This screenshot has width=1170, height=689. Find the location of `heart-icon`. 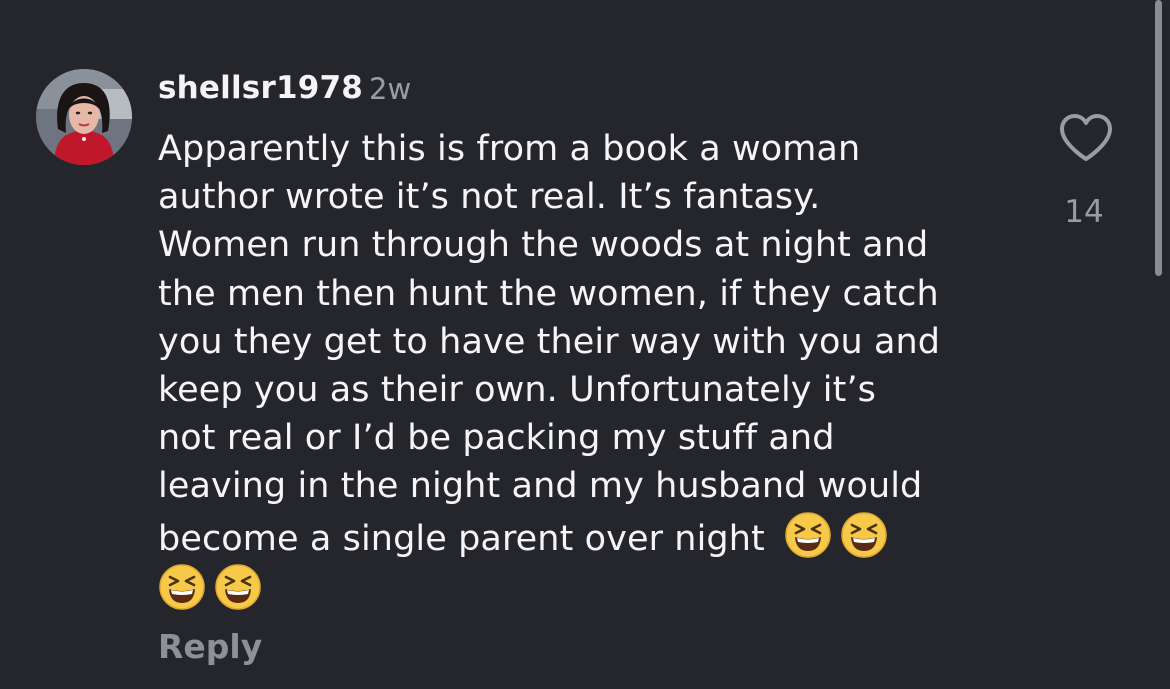

heart-icon is located at coordinates (1086, 137).